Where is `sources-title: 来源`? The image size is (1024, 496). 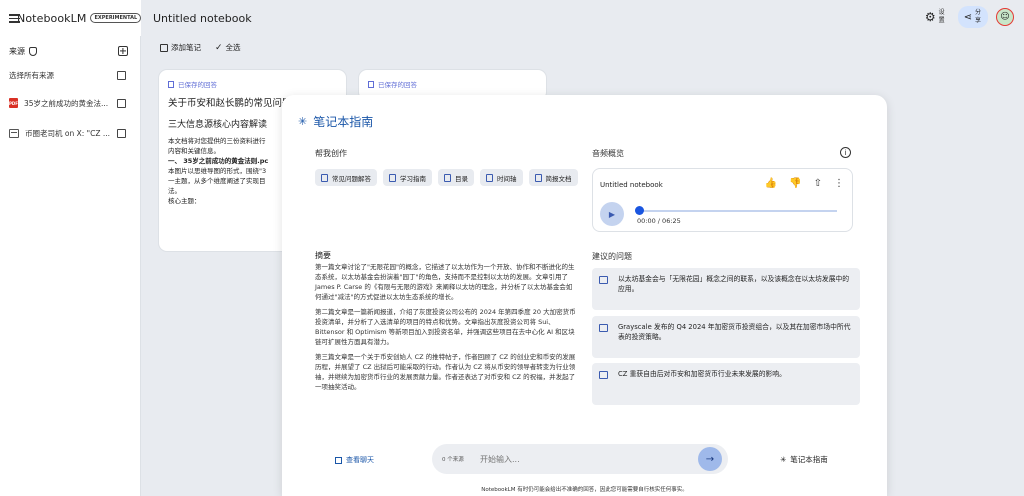
sources-title: 来源 is located at coordinates (17, 51).